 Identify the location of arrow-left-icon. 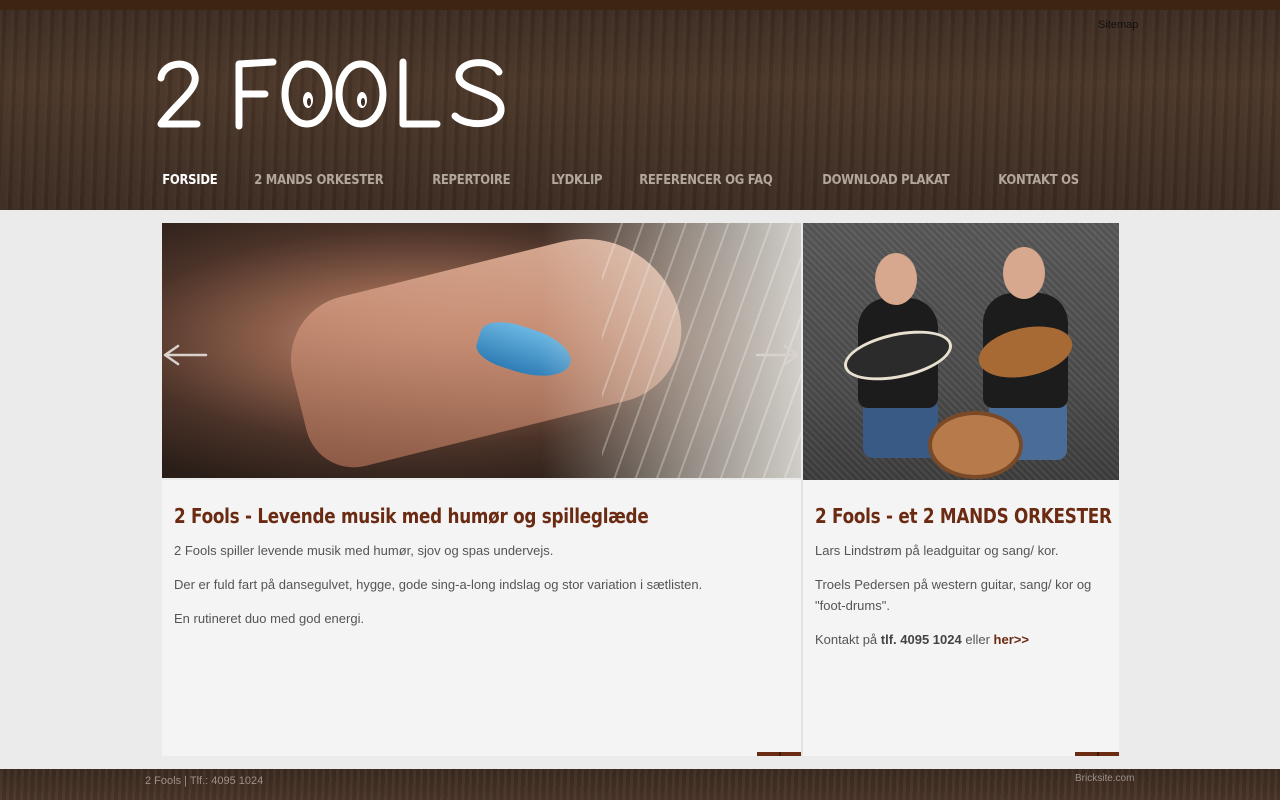
(185, 355).